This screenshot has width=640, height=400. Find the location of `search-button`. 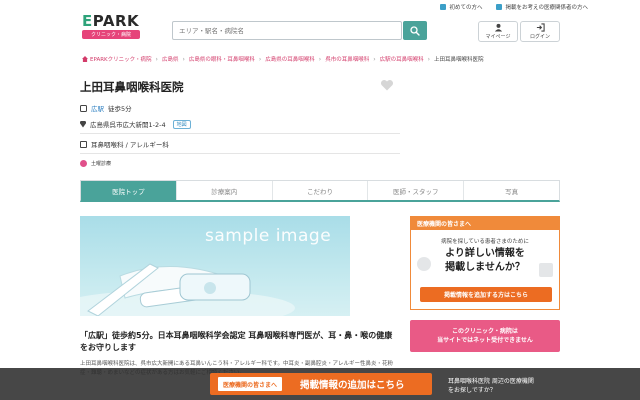

search-button is located at coordinates (415, 30).